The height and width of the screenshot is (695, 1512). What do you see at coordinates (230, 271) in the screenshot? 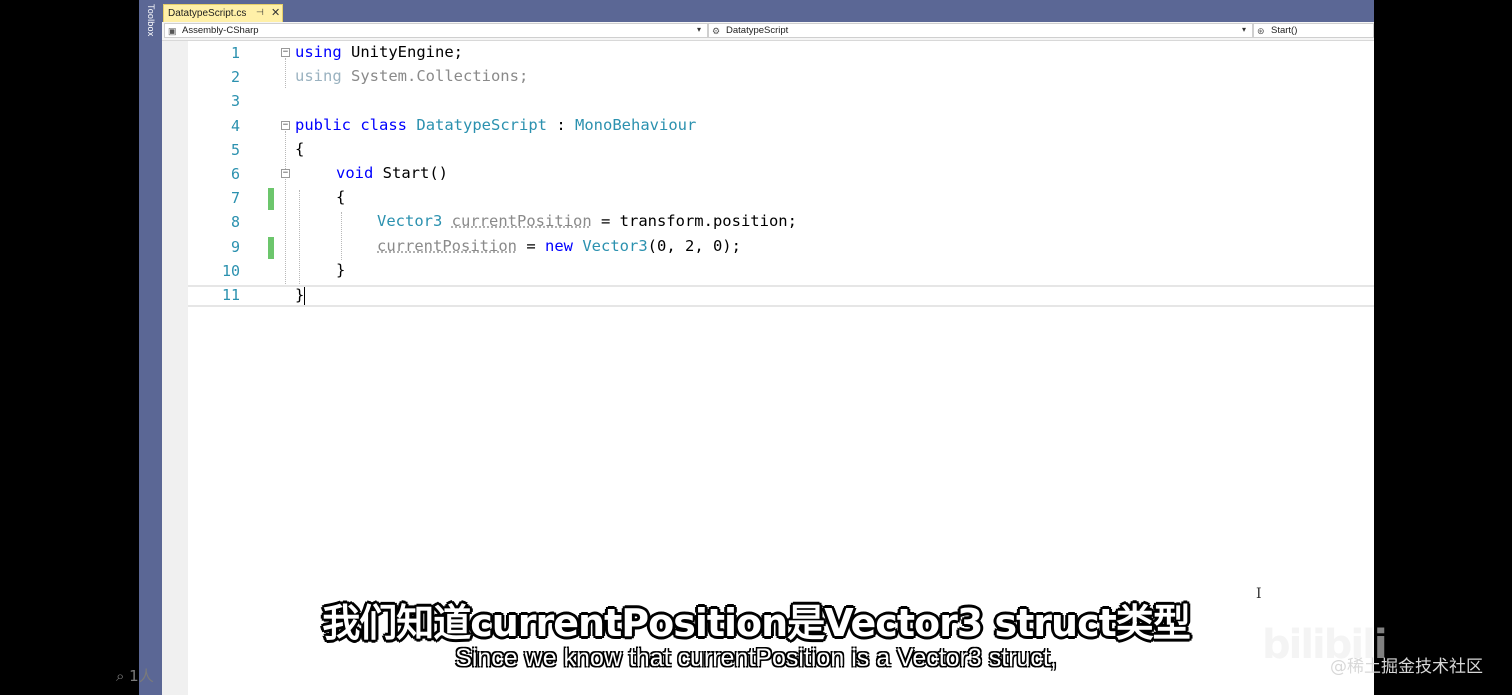
I see `line-number: 10` at bounding box center [230, 271].